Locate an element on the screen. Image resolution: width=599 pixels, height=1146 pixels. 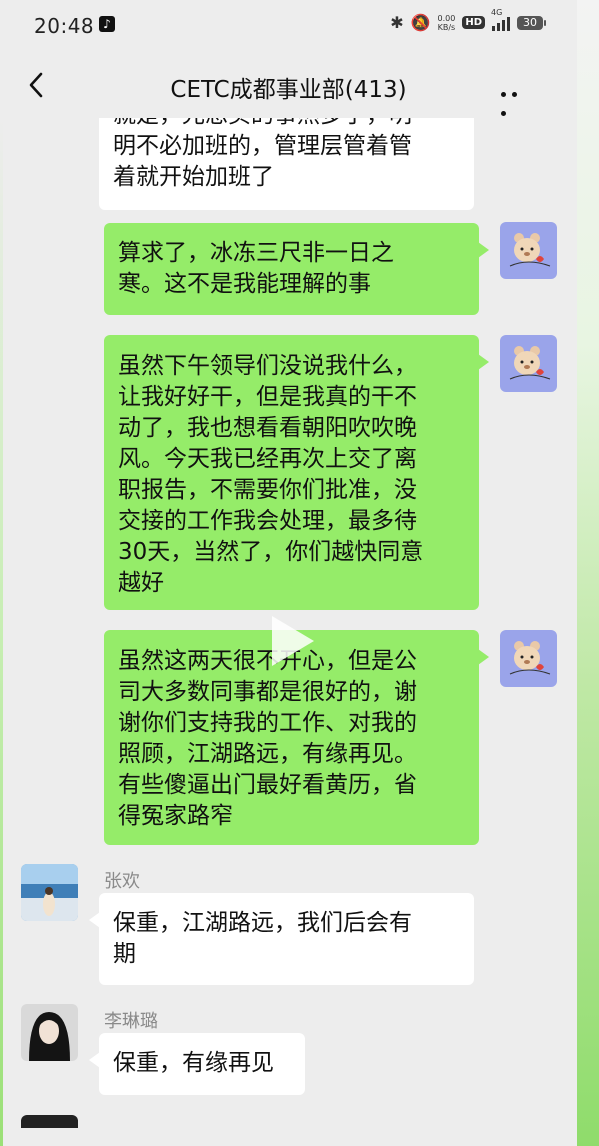
signal-icon: 4G is located at coordinates (500, 19).